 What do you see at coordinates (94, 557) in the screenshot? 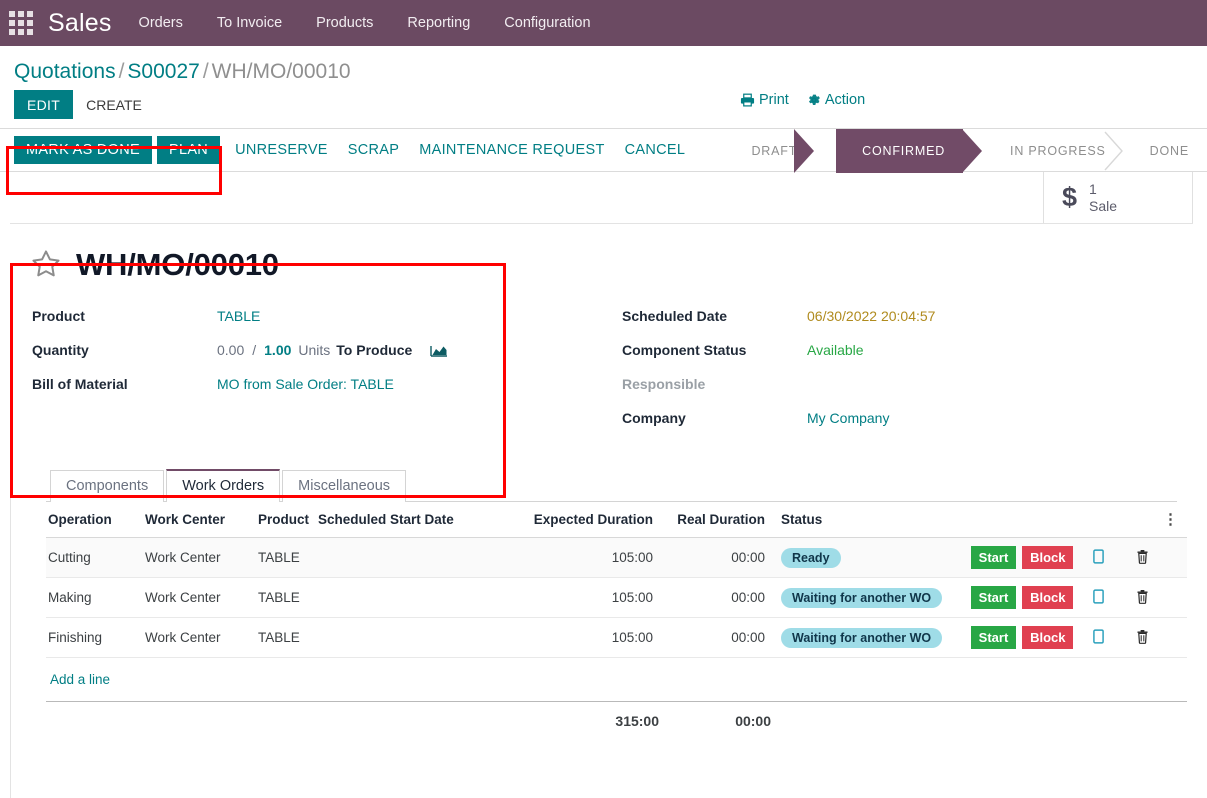
I see `cell-operation: Cutting` at bounding box center [94, 557].